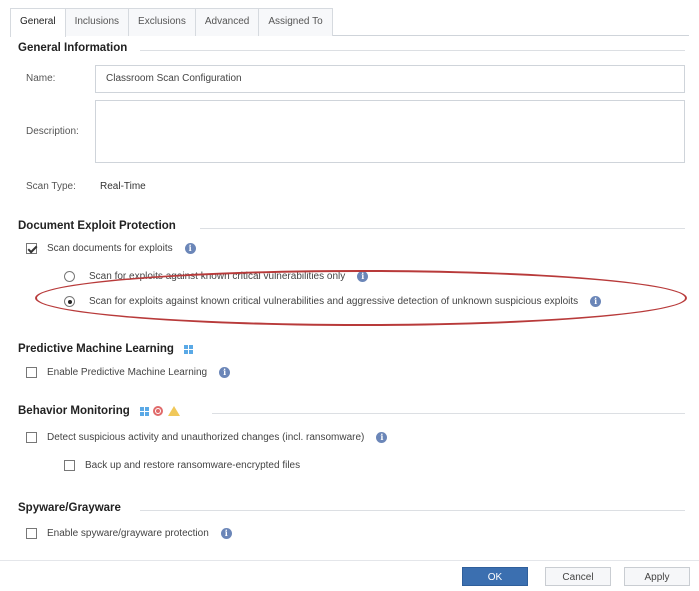 The width and height of the screenshot is (699, 591). I want to click on spyware-label: Enable spyware/grayware protection, so click(128, 533).